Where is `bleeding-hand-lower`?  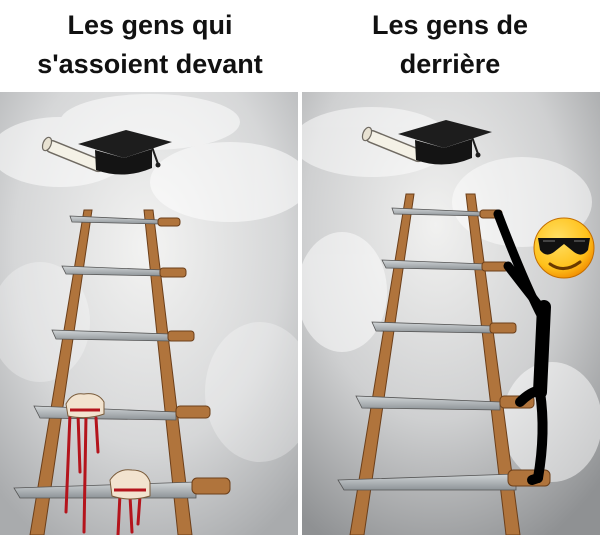 bleeding-hand-lower is located at coordinates (130, 484).